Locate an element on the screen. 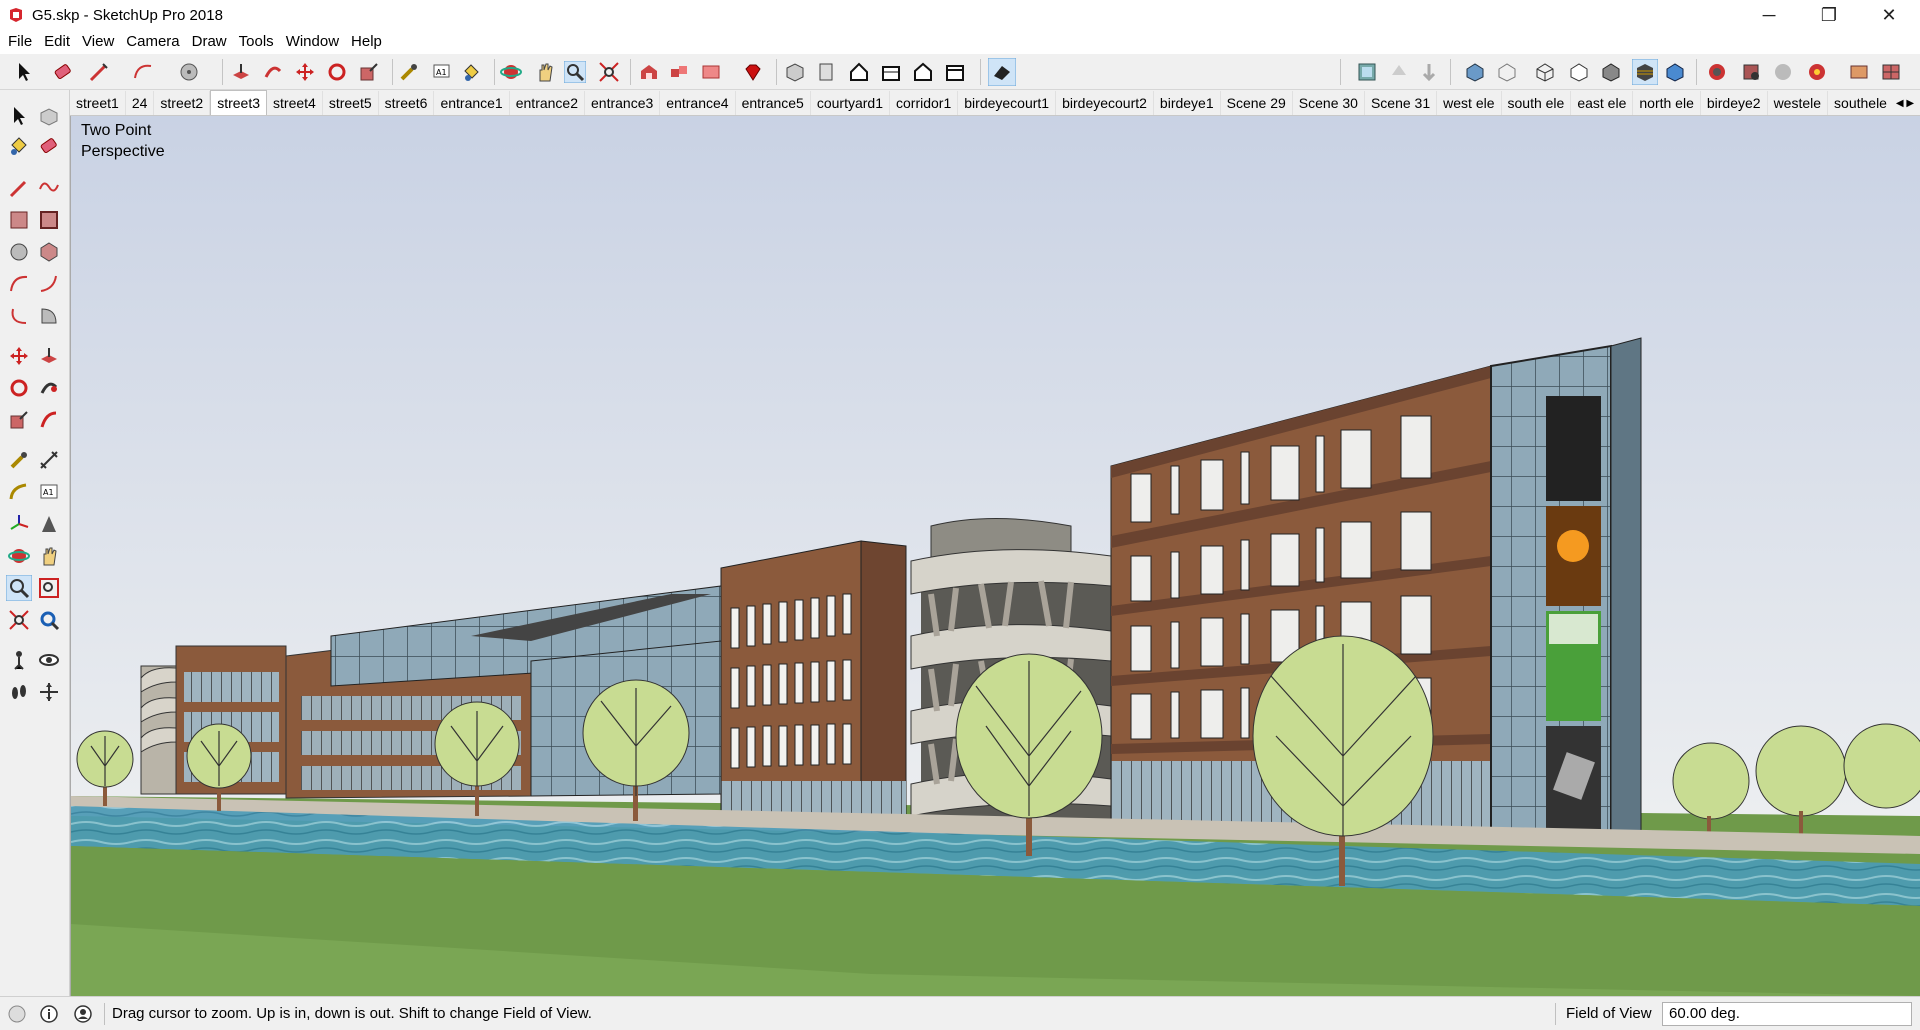  push-pull-icon is located at coordinates (241, 72).